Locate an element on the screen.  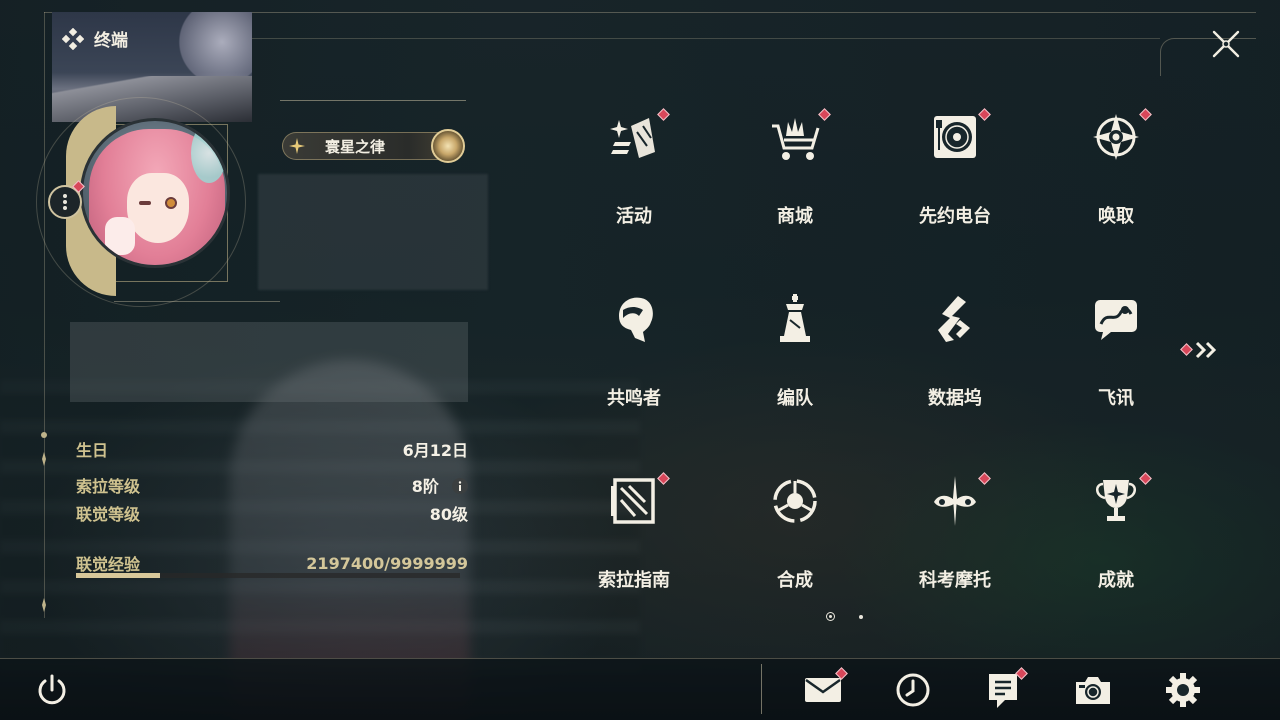
stat-label: 生日 is located at coordinates (92, 450).